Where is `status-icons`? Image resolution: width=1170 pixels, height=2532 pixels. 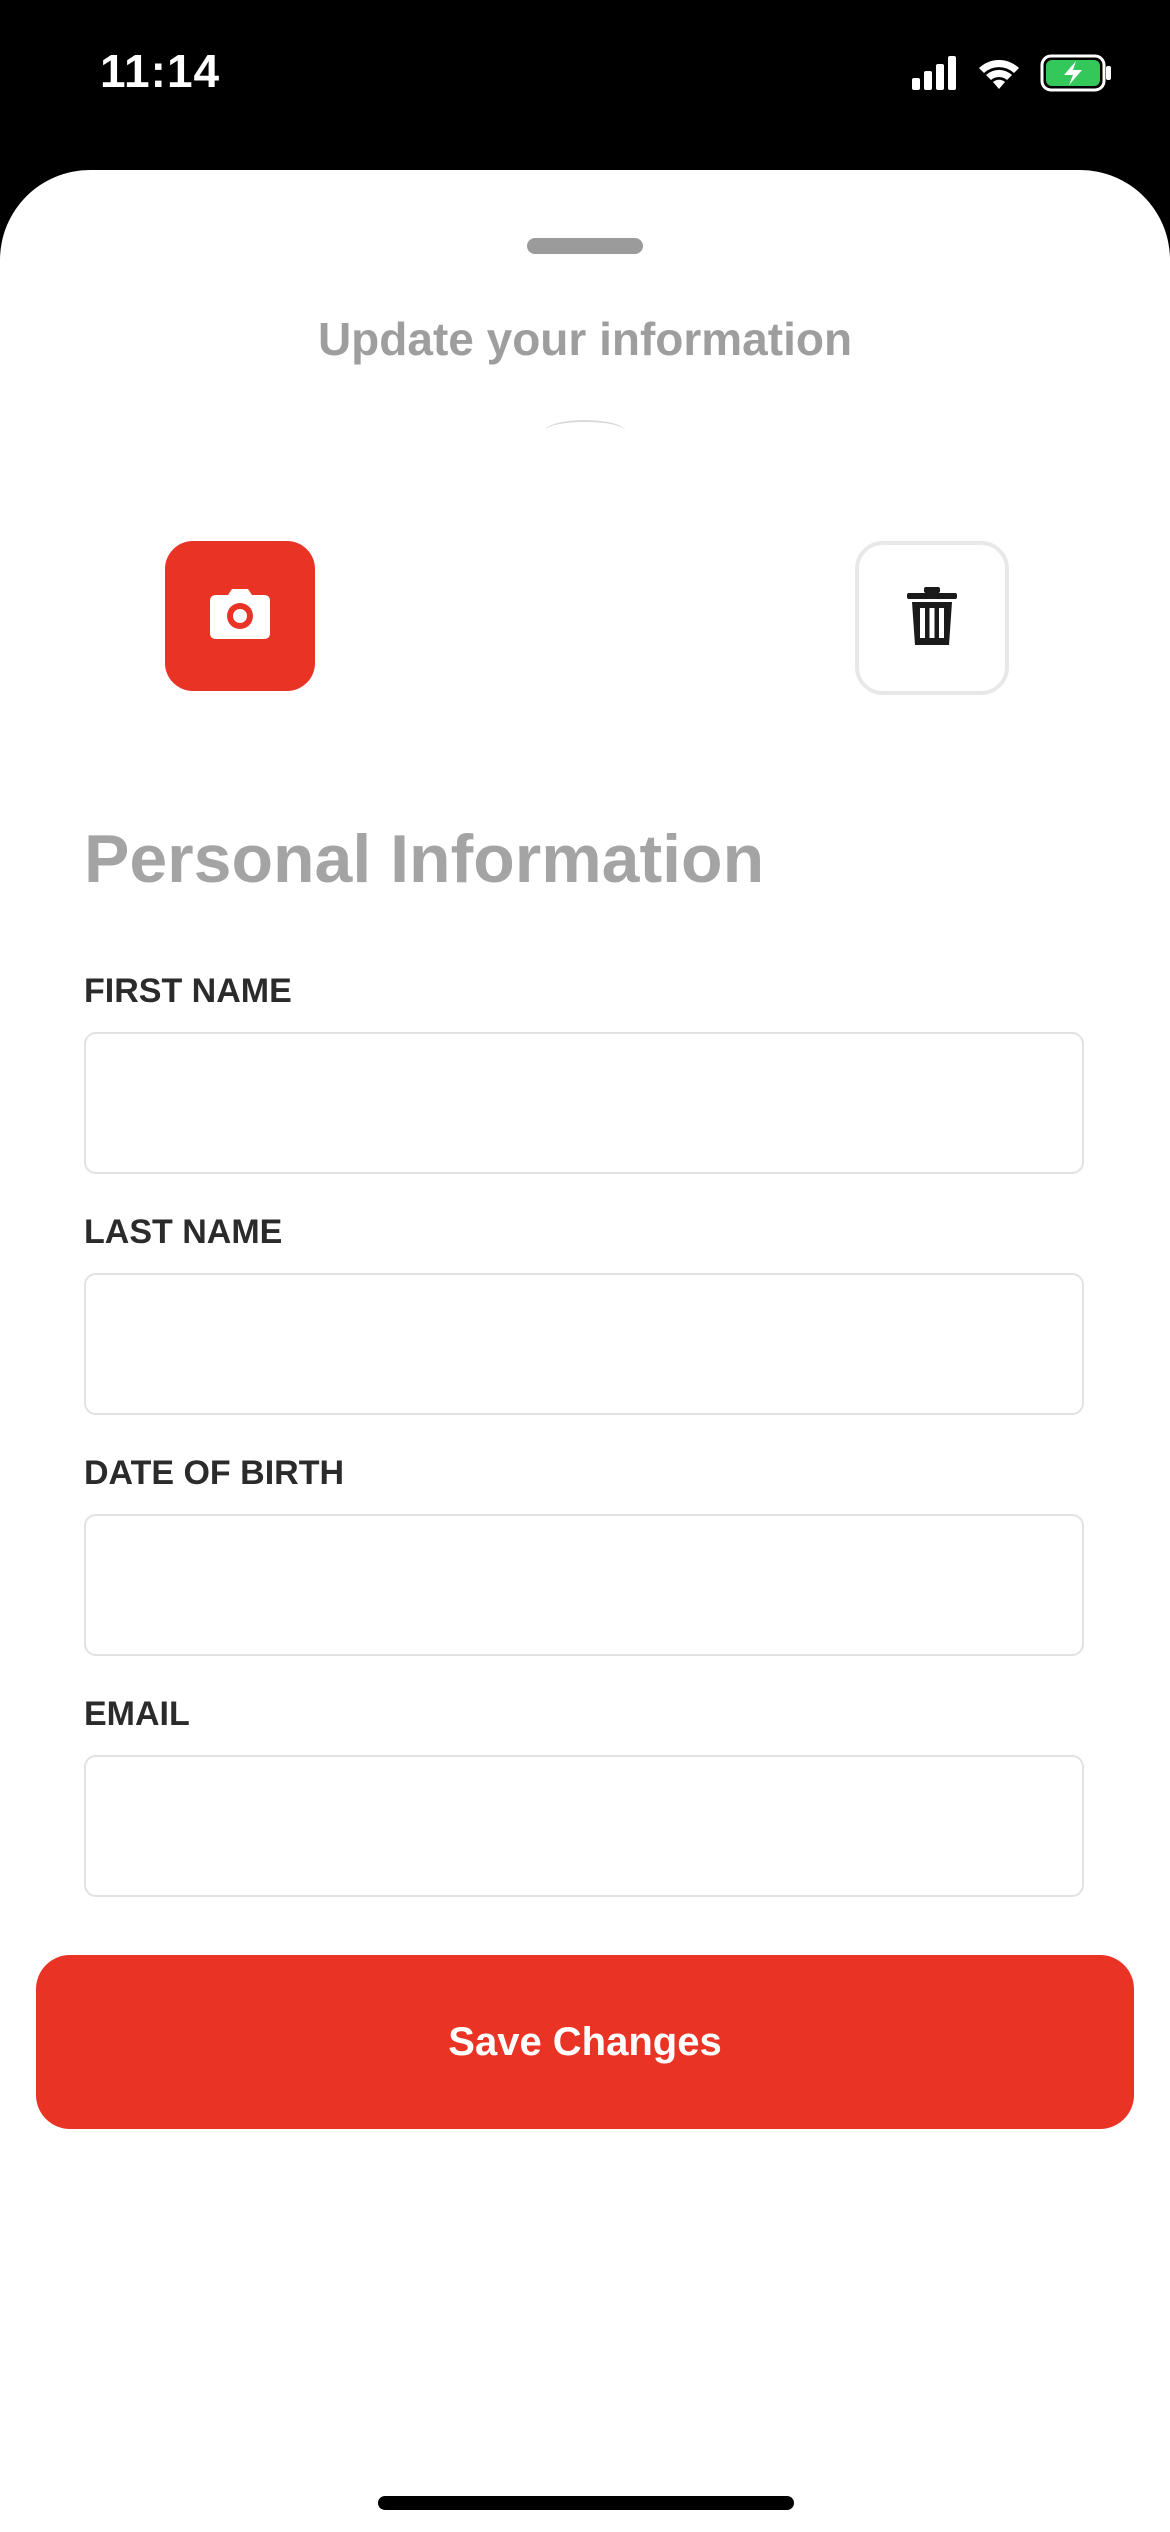
status-icons is located at coordinates (1012, 75).